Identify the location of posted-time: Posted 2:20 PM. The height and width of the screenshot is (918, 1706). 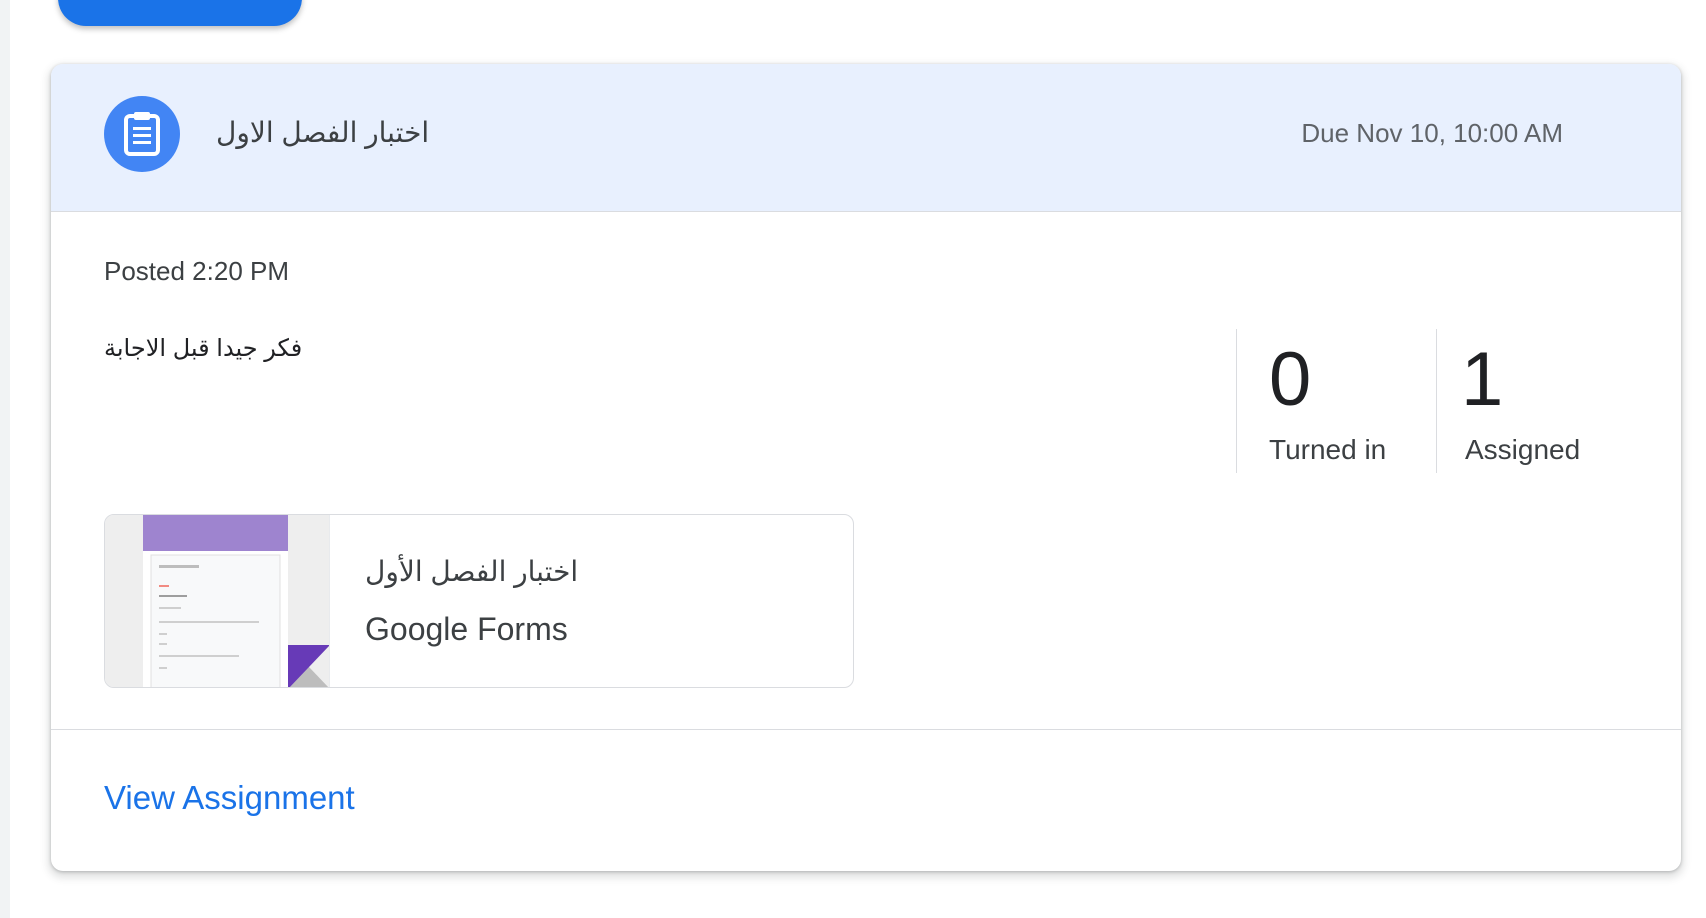
(196, 271).